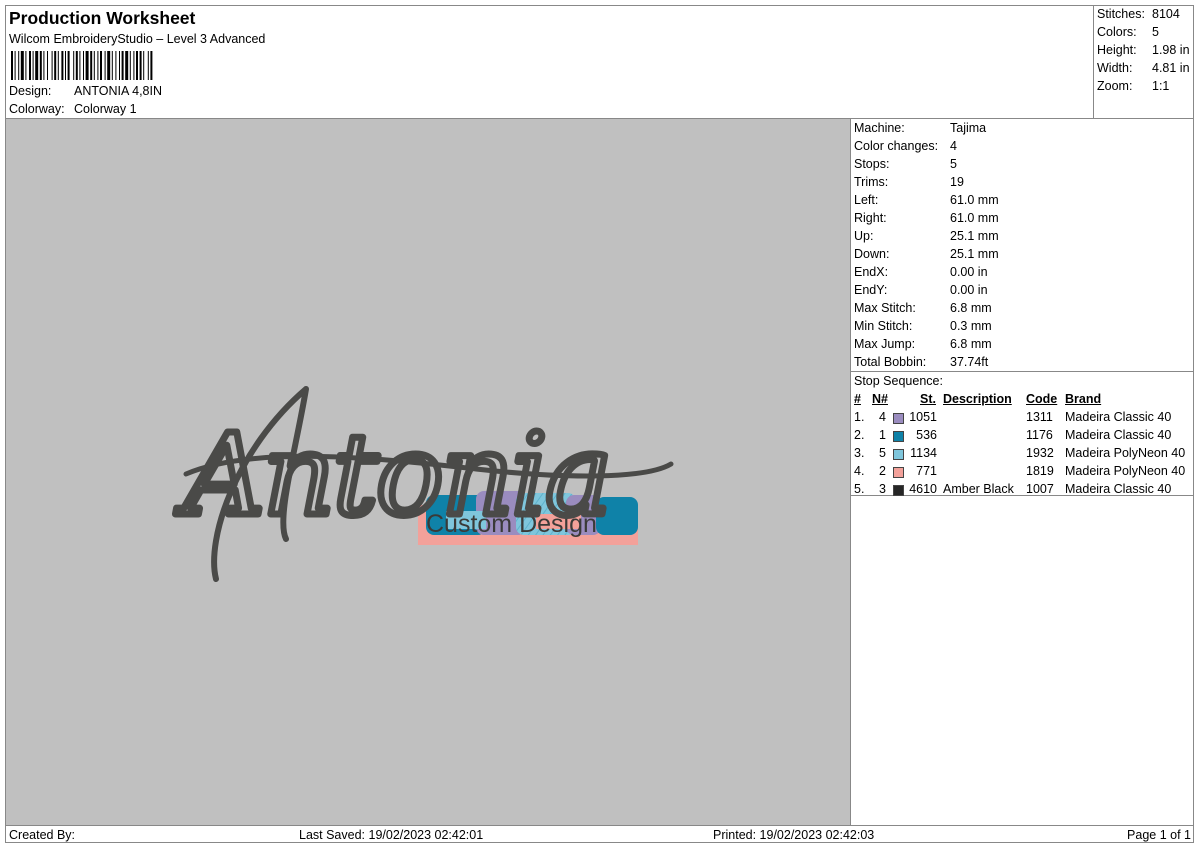 This screenshot has width=1200, height=848. I want to click on stop-sequence-row: 5. 3 4610 Amber Black 1007 Madeira Classic 40, so click(1022, 491).